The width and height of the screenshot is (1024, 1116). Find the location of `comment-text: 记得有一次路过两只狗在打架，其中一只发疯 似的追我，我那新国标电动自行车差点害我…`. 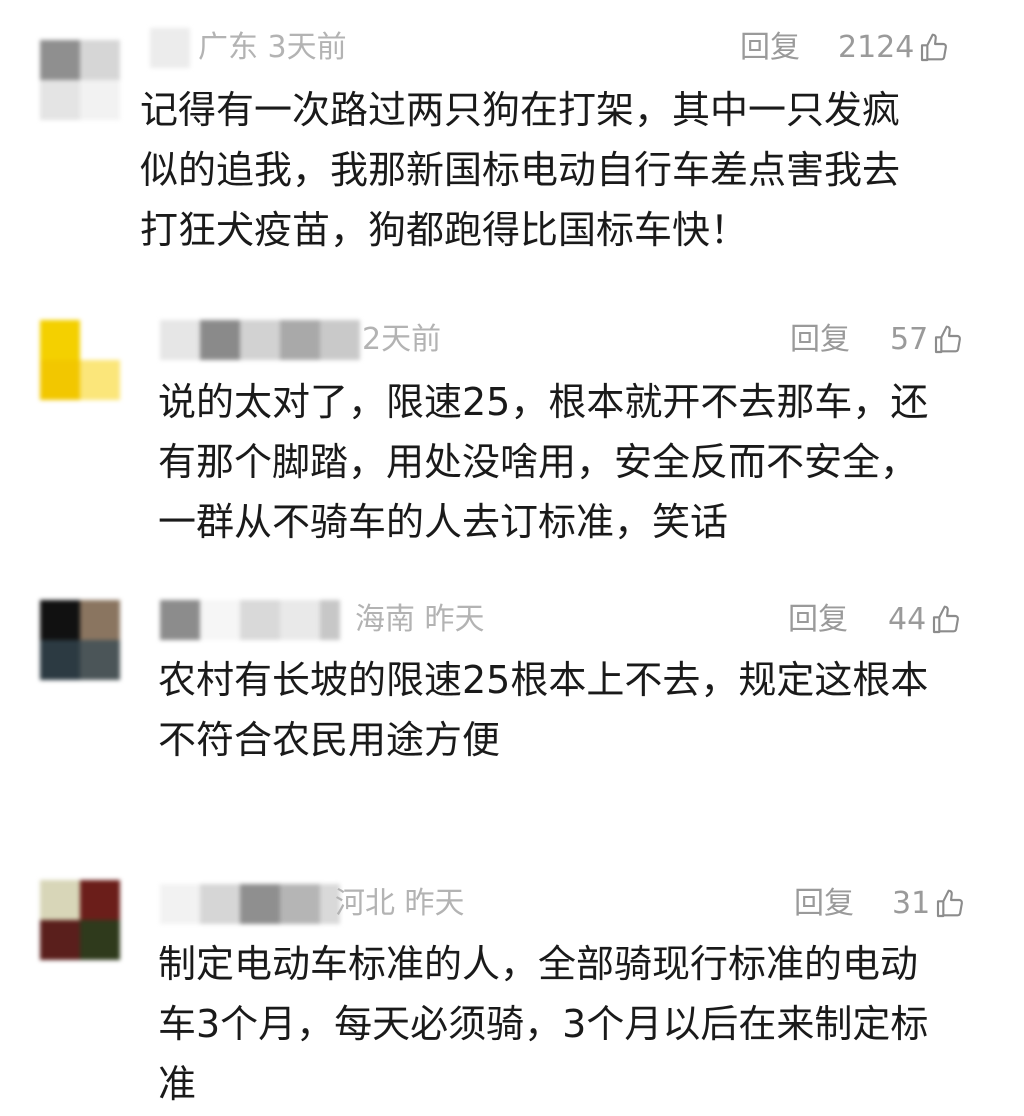

comment-text: 记得有一次路过两只狗在打架，其中一只发疯 似的追我，我那新国标电动自行车差点害我… is located at coordinates (520, 170).